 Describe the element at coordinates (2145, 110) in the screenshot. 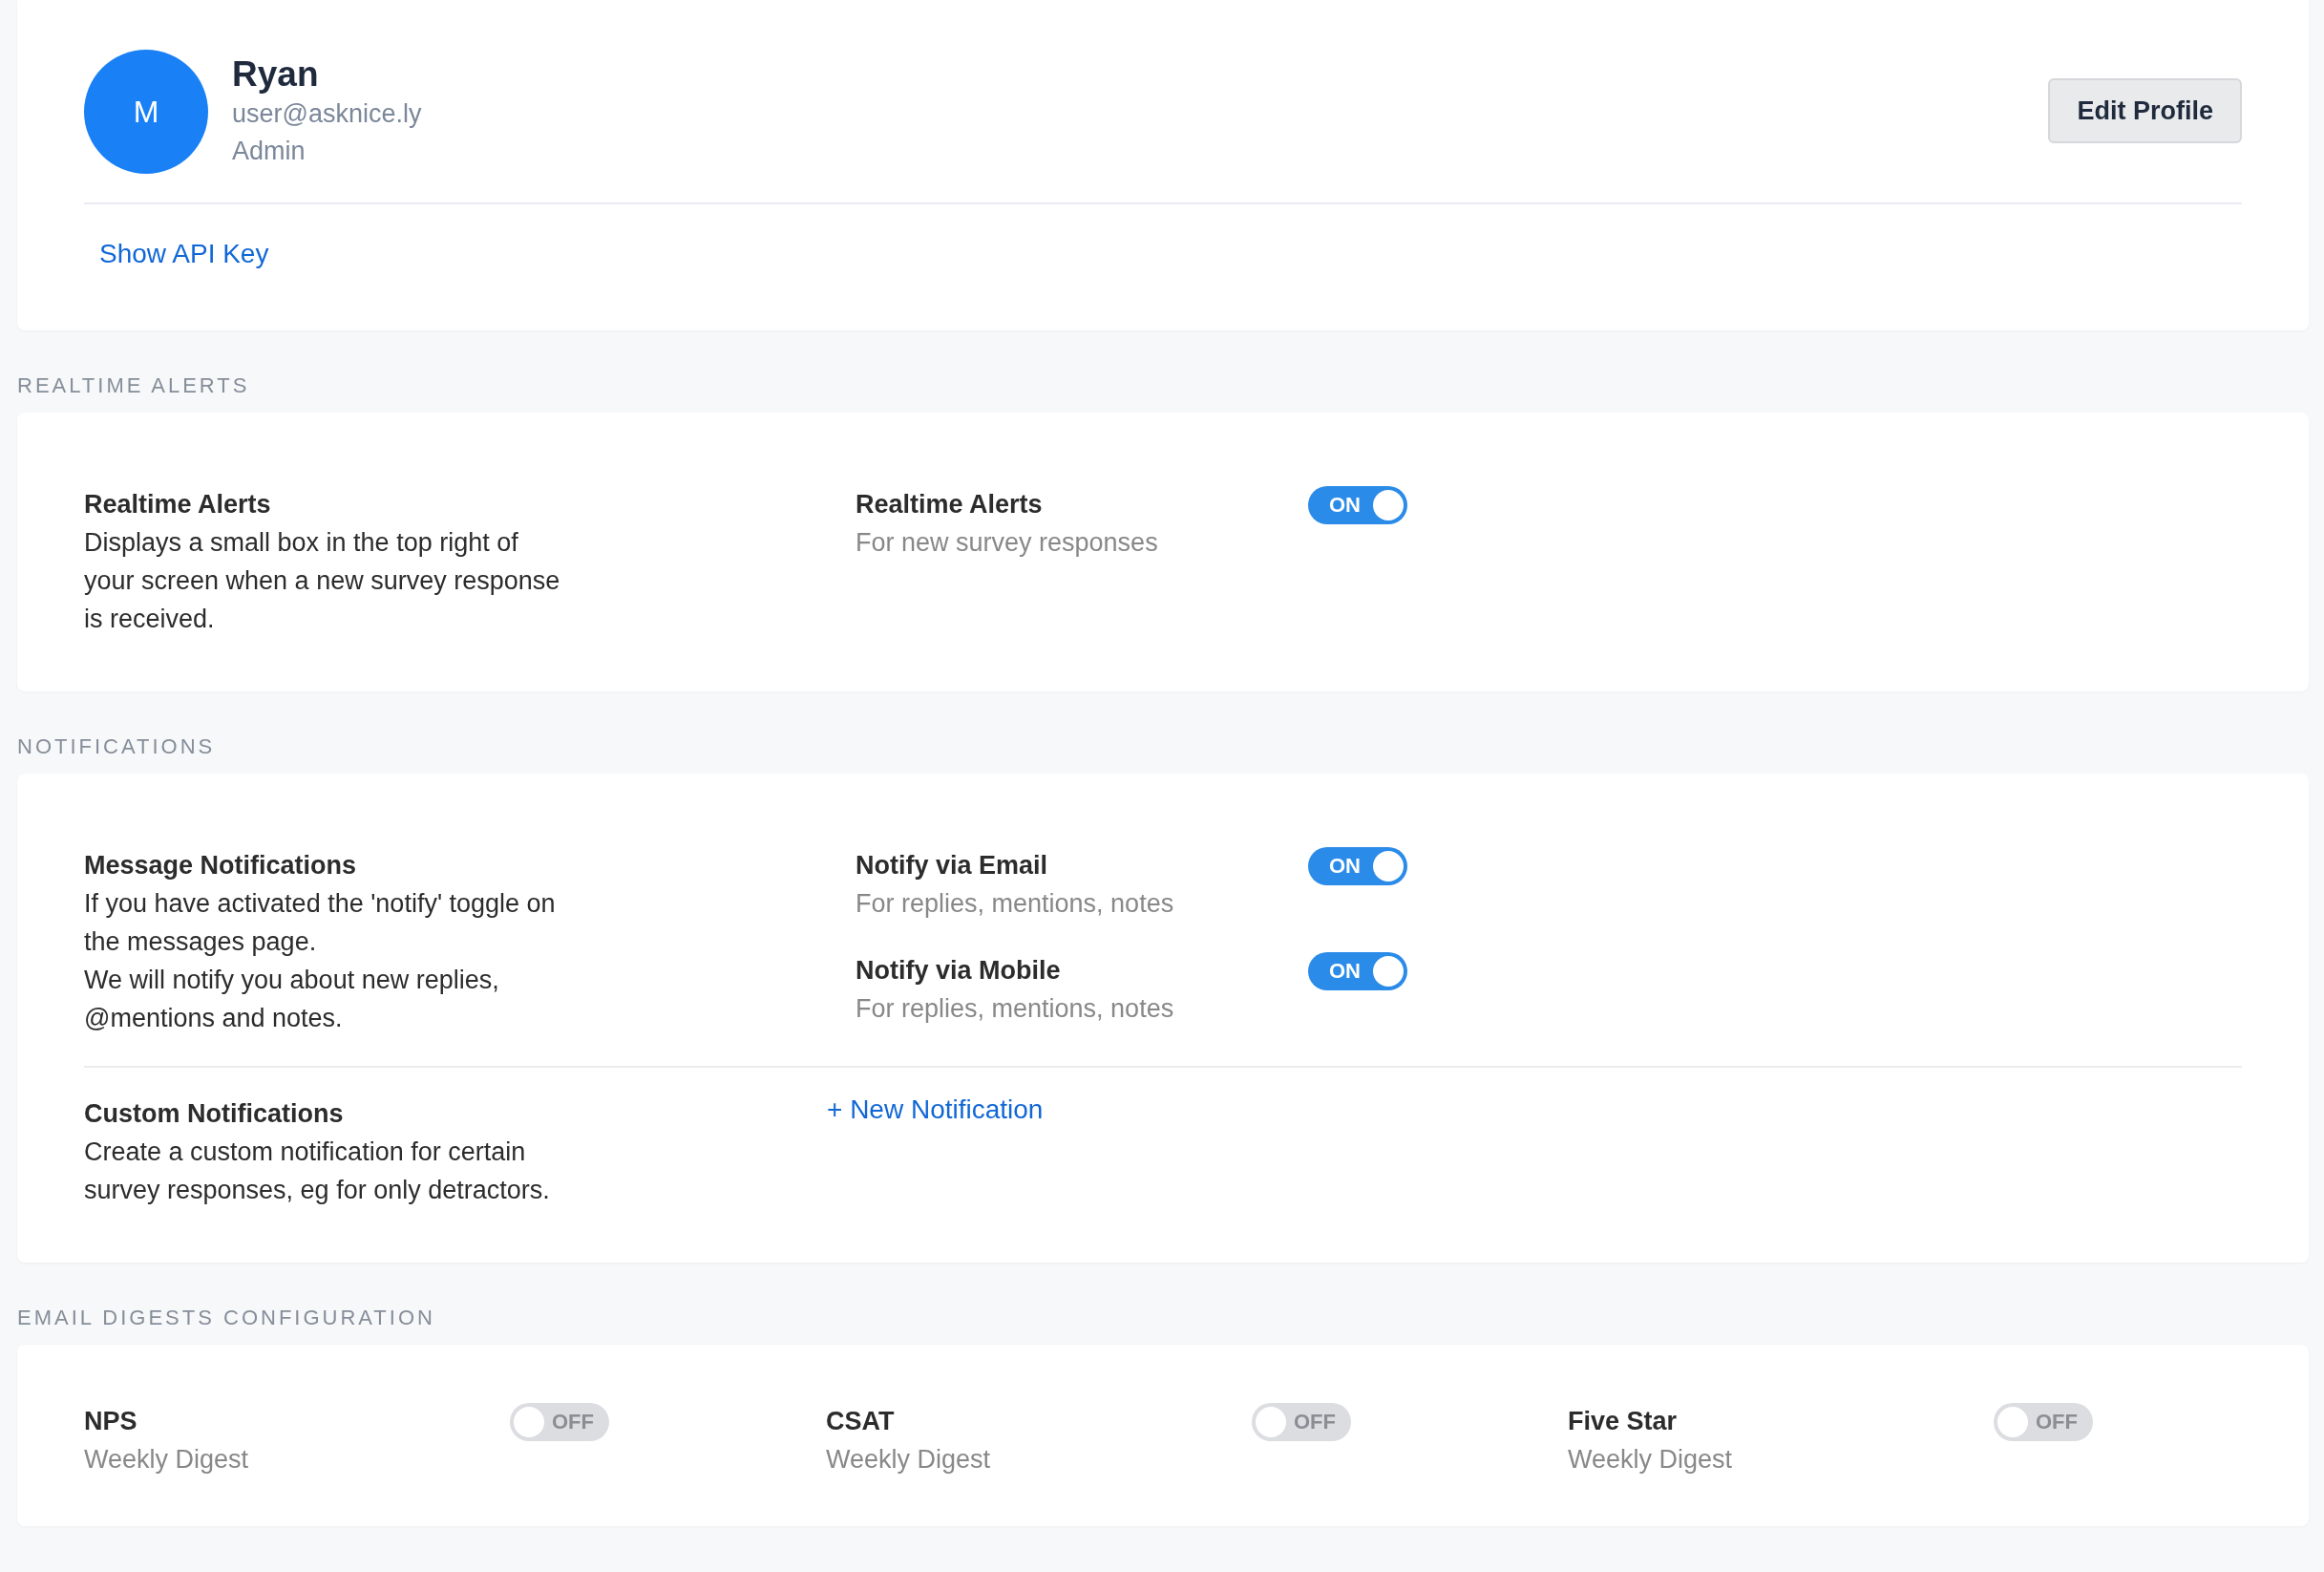

I see `edit-profile-button: Edit Profile` at that location.